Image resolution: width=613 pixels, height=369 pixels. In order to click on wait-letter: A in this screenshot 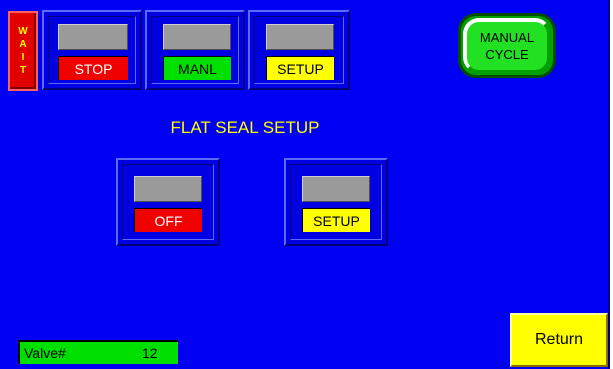, I will do `click(23, 44)`.